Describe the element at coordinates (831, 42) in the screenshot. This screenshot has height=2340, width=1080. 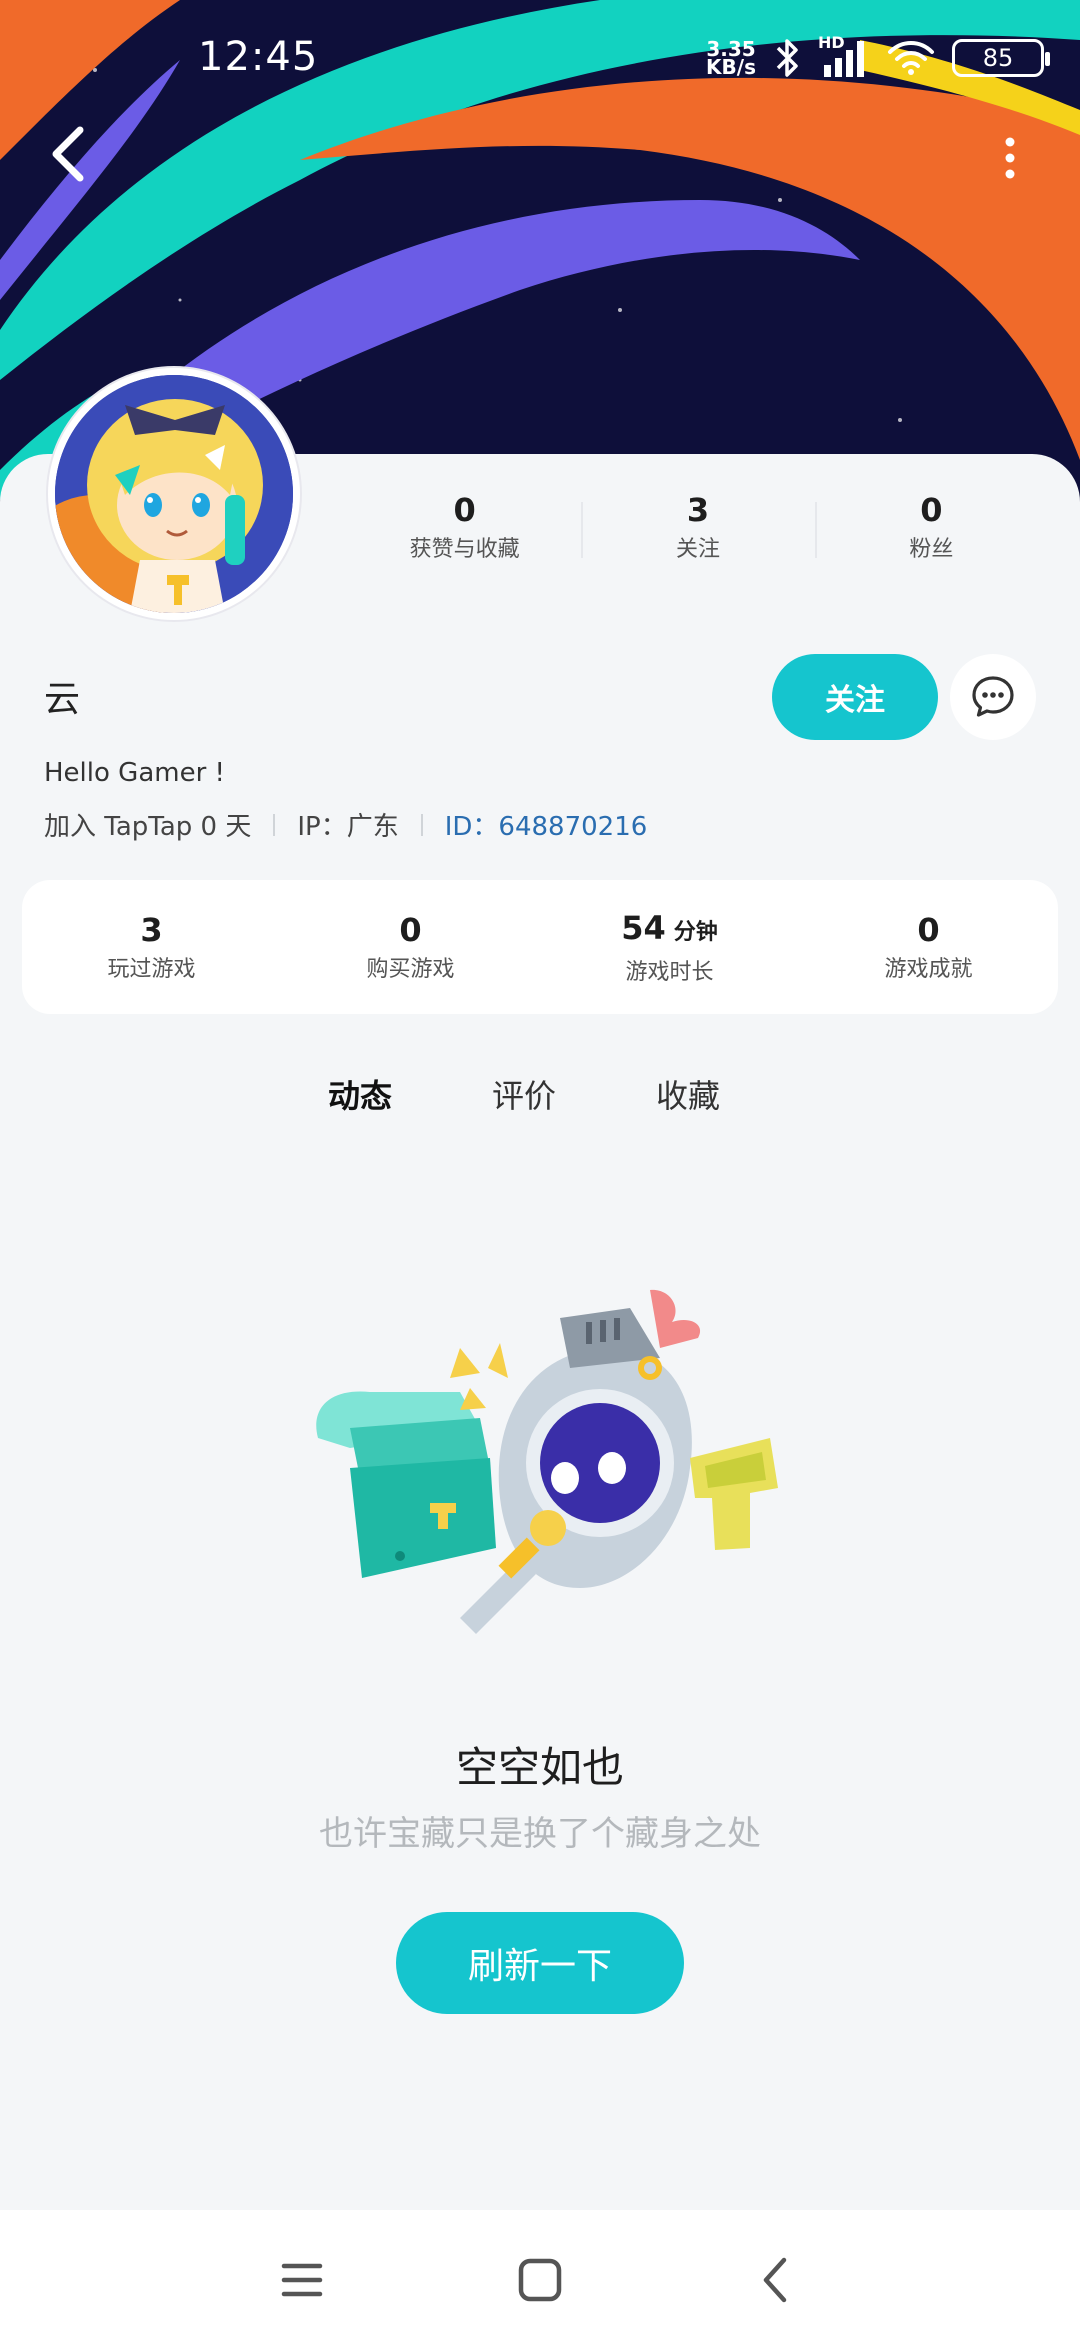
I see `network-type-label: HD` at that location.